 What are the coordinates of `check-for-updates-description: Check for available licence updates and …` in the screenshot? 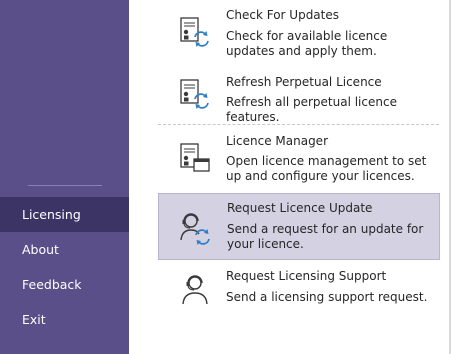 It's located at (307, 43).